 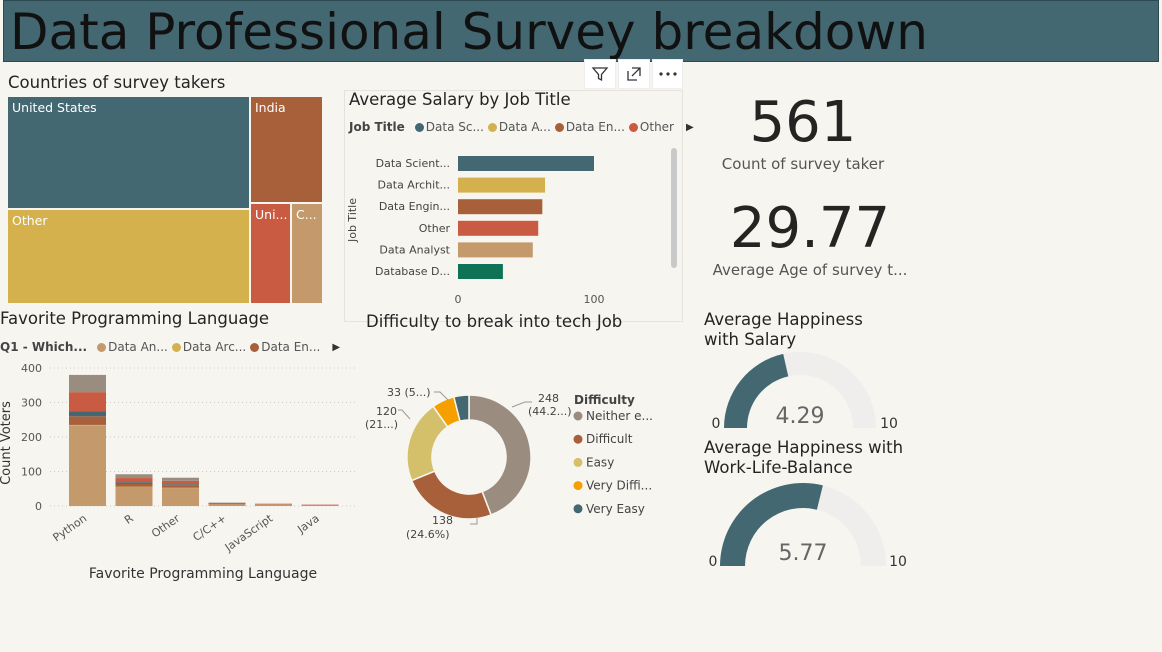 I want to click on treemap-cell-india: India, so click(x=286, y=149).